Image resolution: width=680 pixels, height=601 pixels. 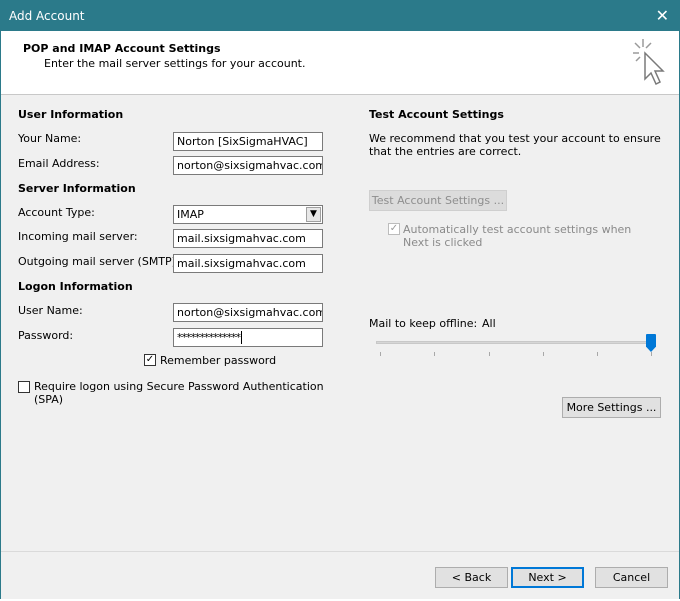 I want to click on remember-password-checkbox: ✓, so click(x=150, y=360).